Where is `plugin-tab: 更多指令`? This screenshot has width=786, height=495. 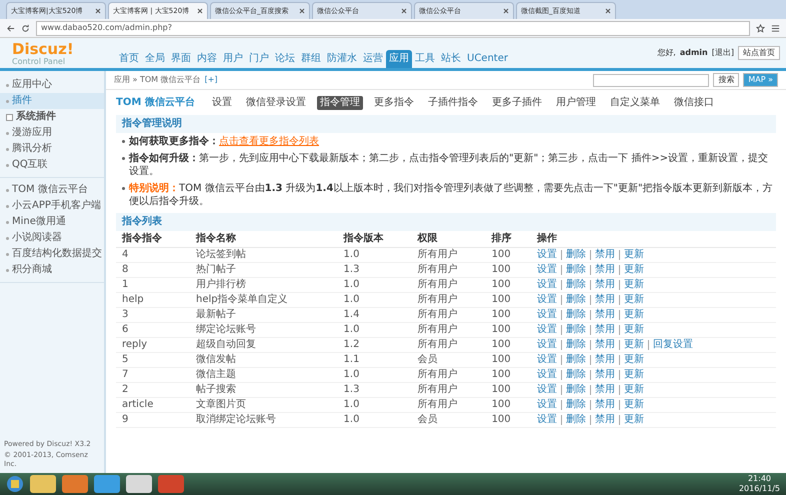 plugin-tab: 更多指令 is located at coordinates (393, 103).